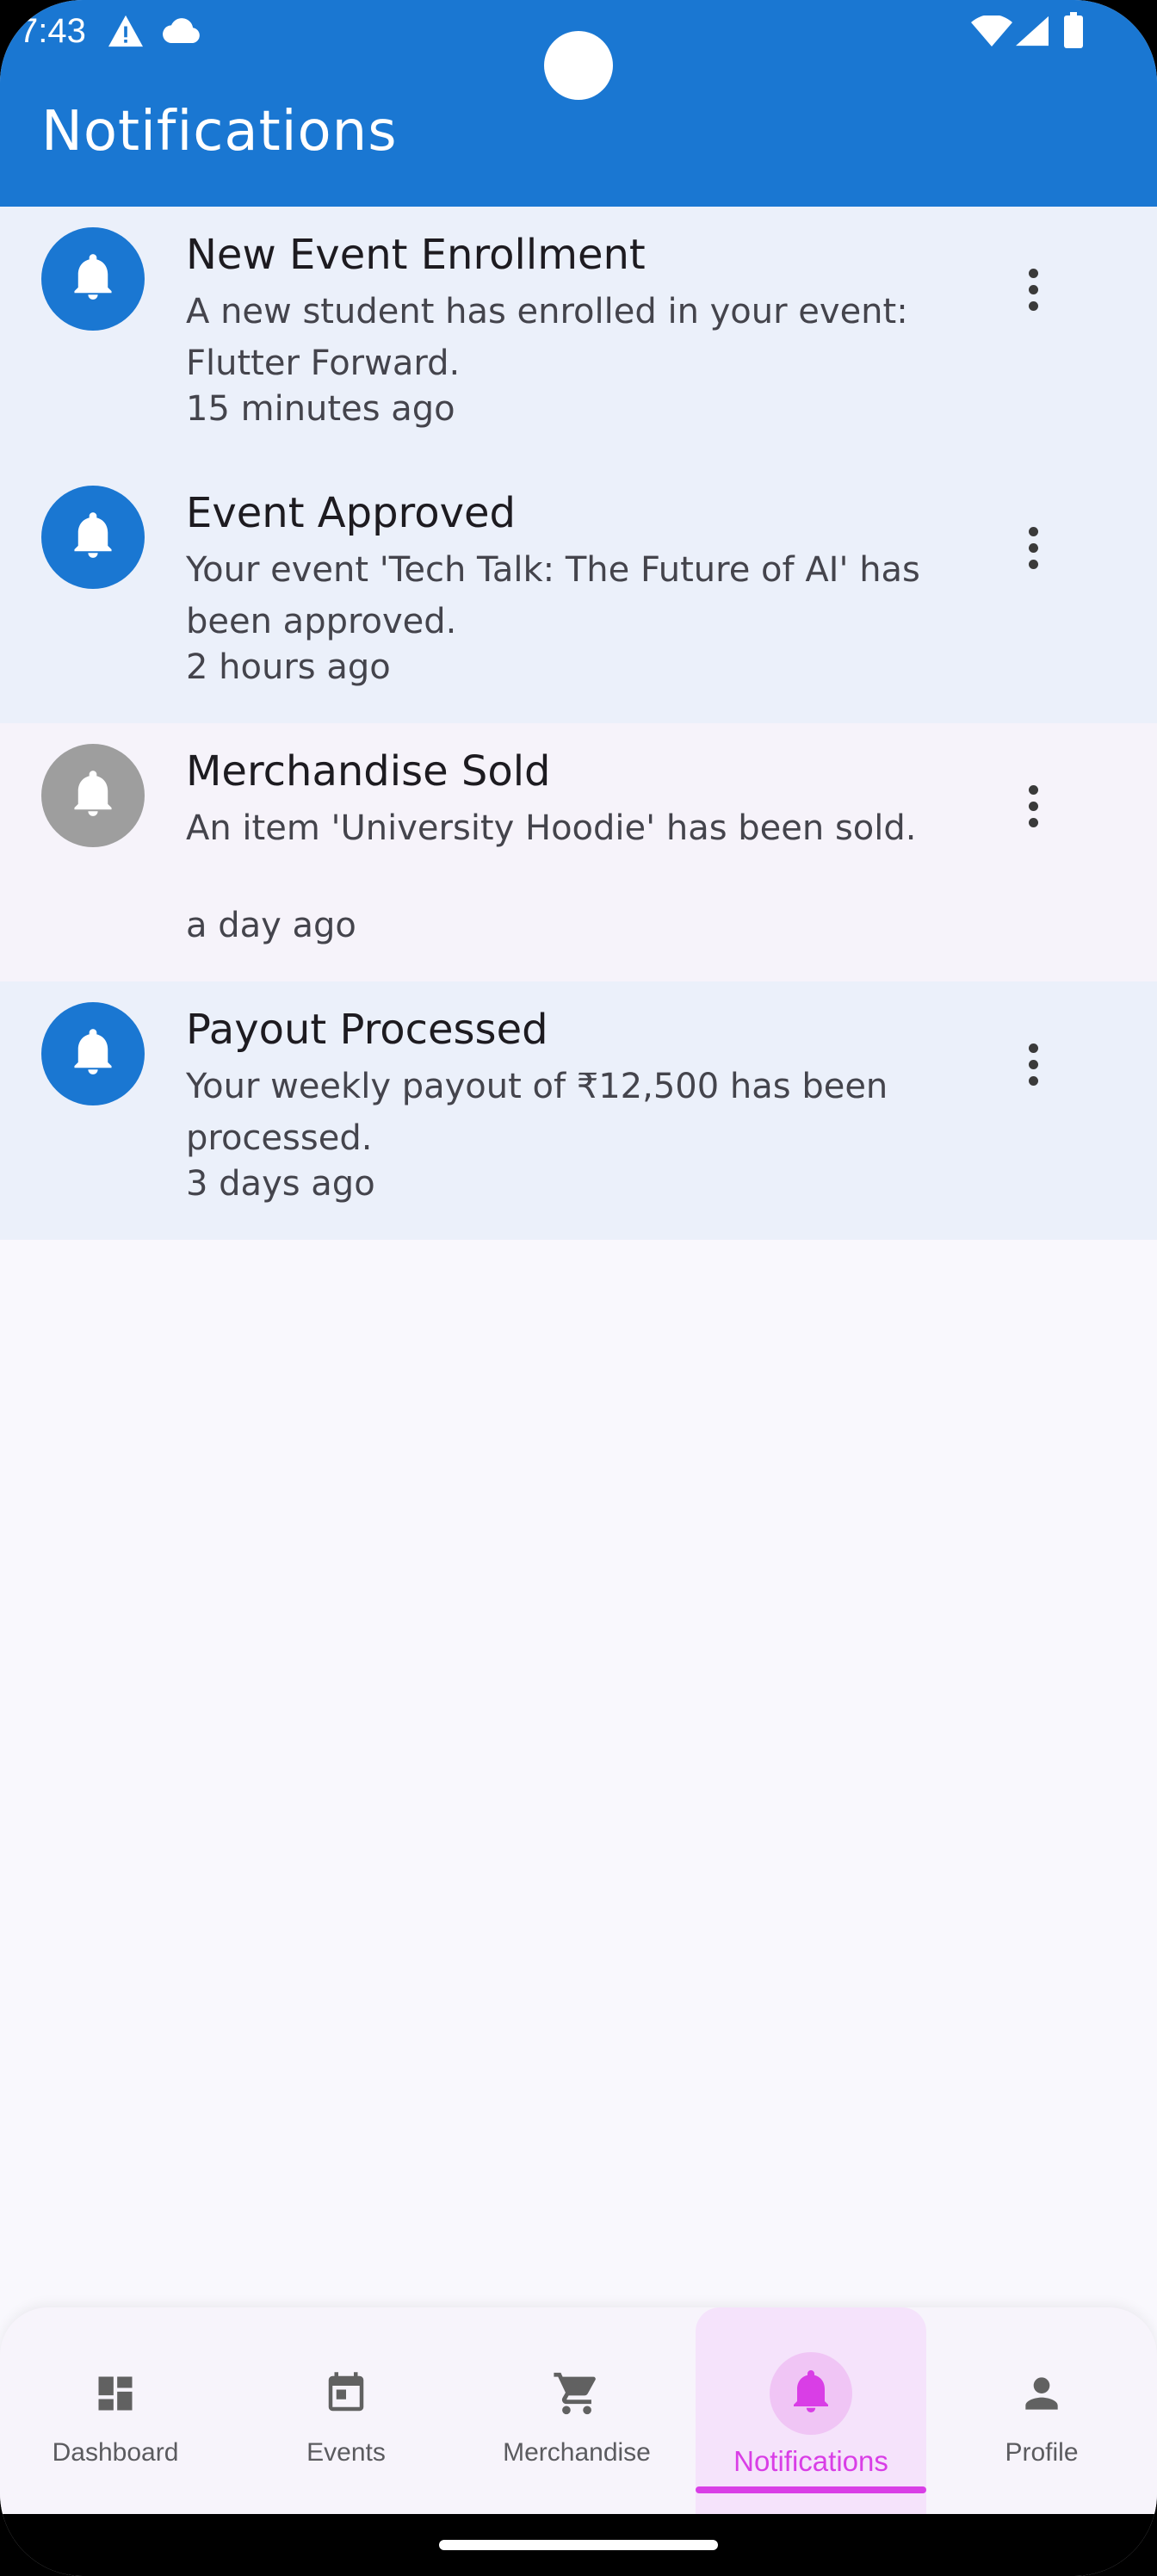 This screenshot has height=2576, width=1157. Describe the element at coordinates (369, 772) in the screenshot. I see `notification-title: Merchandise Sold` at that location.